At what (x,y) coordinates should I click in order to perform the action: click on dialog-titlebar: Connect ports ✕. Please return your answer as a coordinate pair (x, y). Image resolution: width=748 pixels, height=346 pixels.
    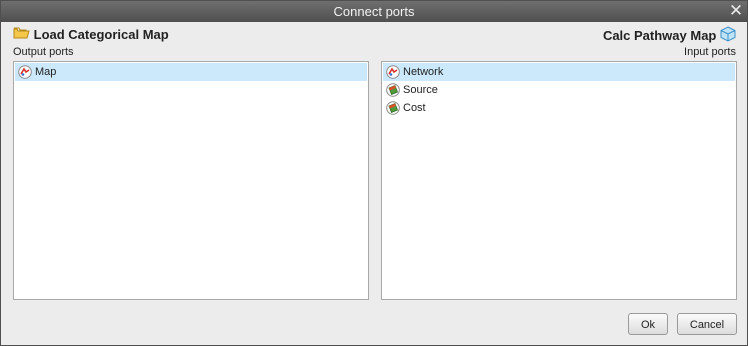
    Looking at the image, I should click on (374, 11).